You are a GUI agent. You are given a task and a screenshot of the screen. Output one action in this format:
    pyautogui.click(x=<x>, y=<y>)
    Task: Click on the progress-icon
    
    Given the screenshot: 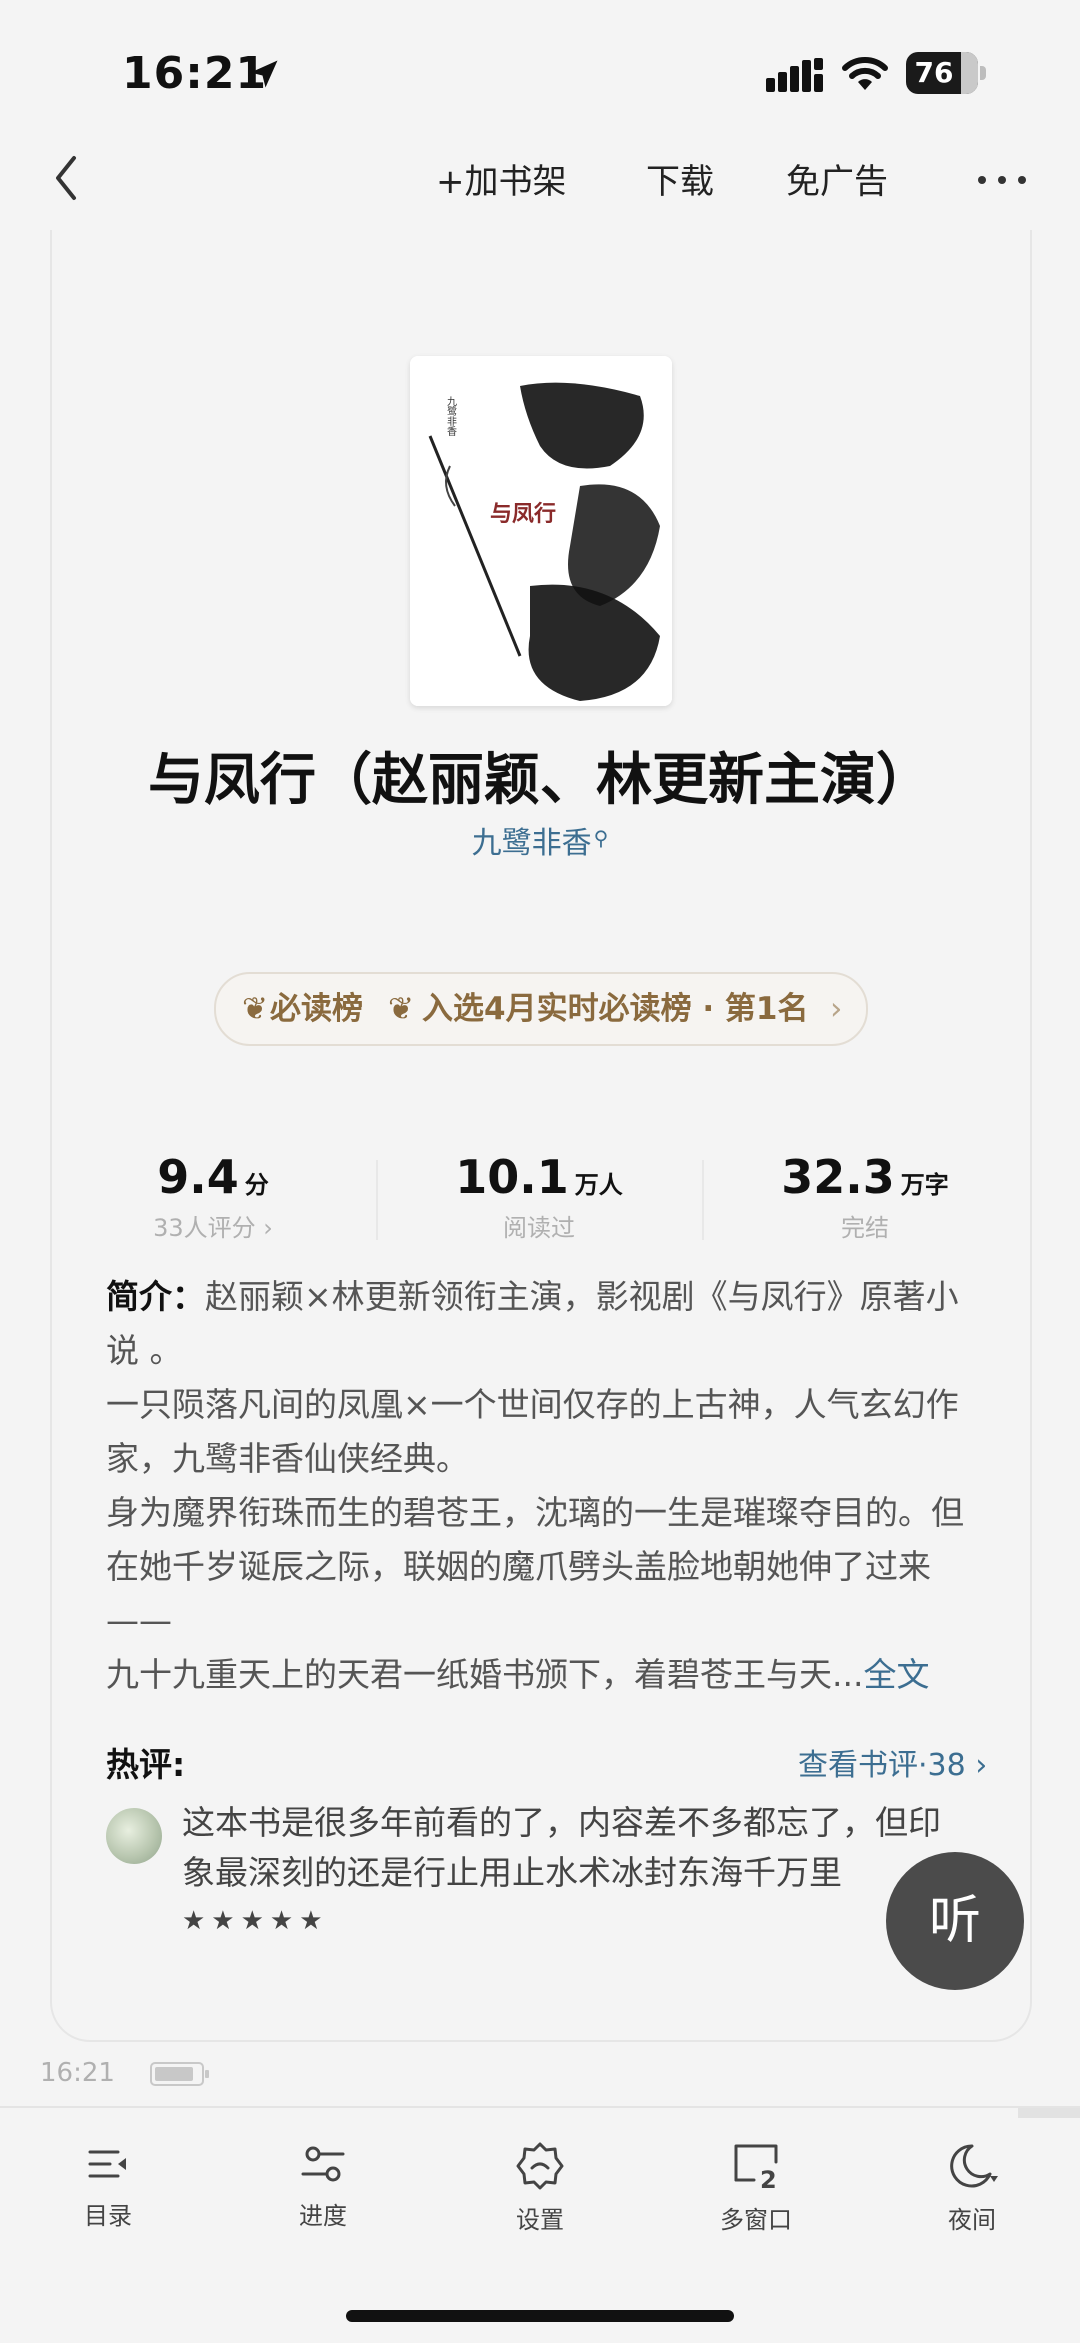 What is the action you would take?
    pyautogui.click(x=323, y=2164)
    